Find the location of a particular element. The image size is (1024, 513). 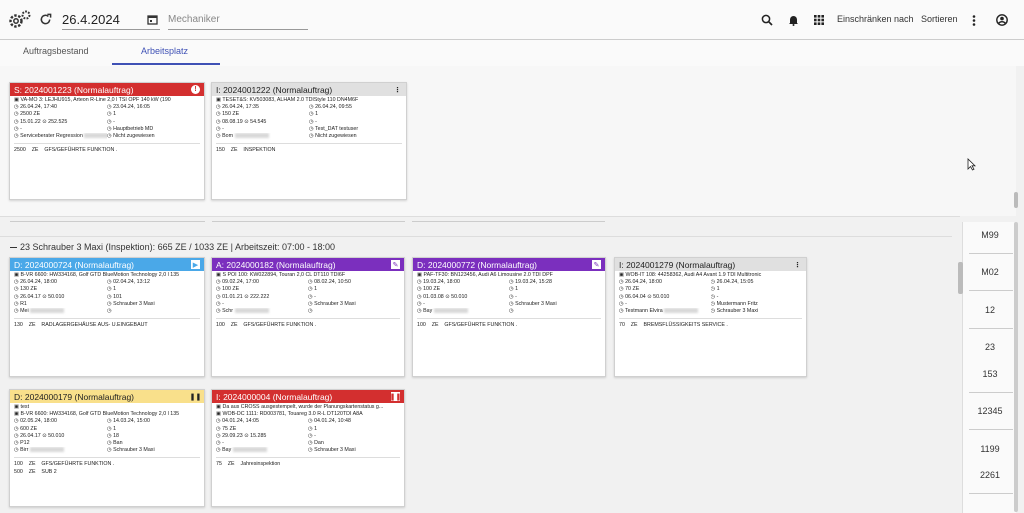

operation-text: GFS/GEFÜHRTE FUNKTION . is located at coordinates (280, 325).